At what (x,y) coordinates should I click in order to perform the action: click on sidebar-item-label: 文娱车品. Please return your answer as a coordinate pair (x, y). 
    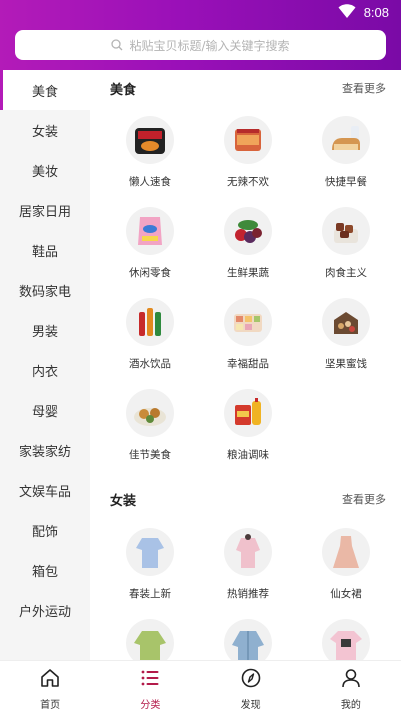
    Looking at the image, I should click on (44, 492).